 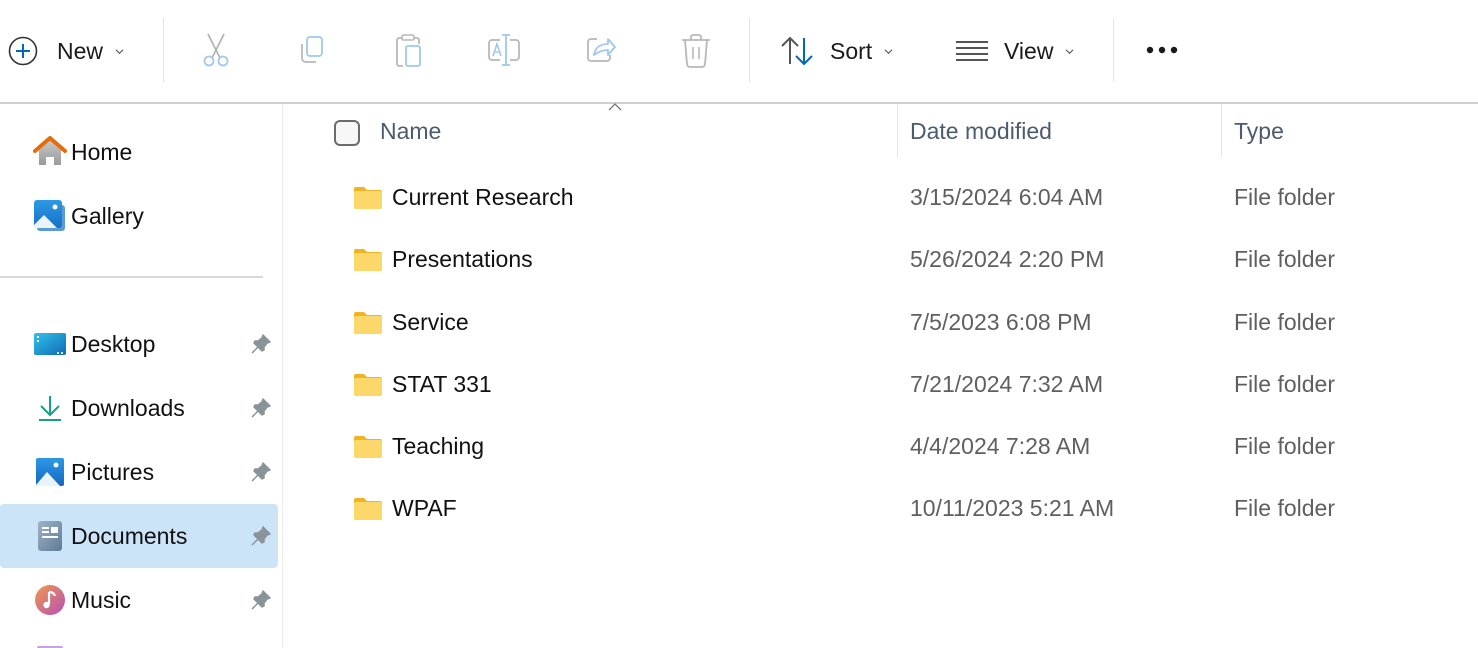 What do you see at coordinates (23, 51) in the screenshot?
I see `plus-circle-icon` at bounding box center [23, 51].